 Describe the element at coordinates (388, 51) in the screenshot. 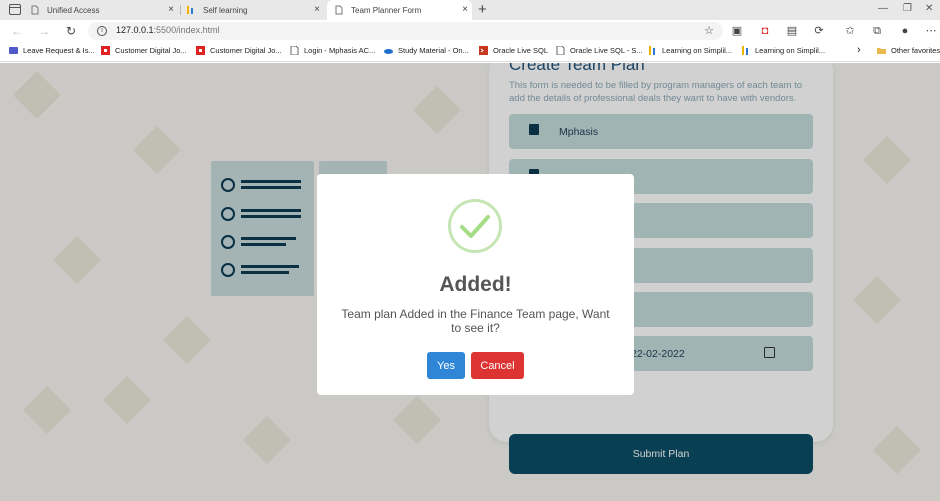

I see `onedrive-icon` at that location.